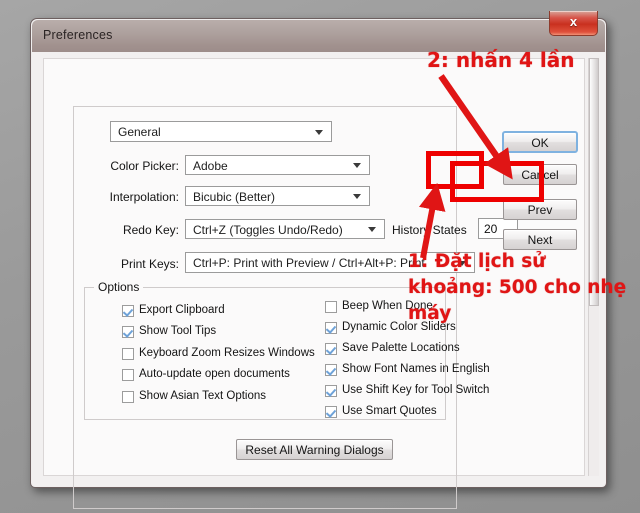  Describe the element at coordinates (401, 348) in the screenshot. I see `checkbox-label: Save Palette Locations` at that location.